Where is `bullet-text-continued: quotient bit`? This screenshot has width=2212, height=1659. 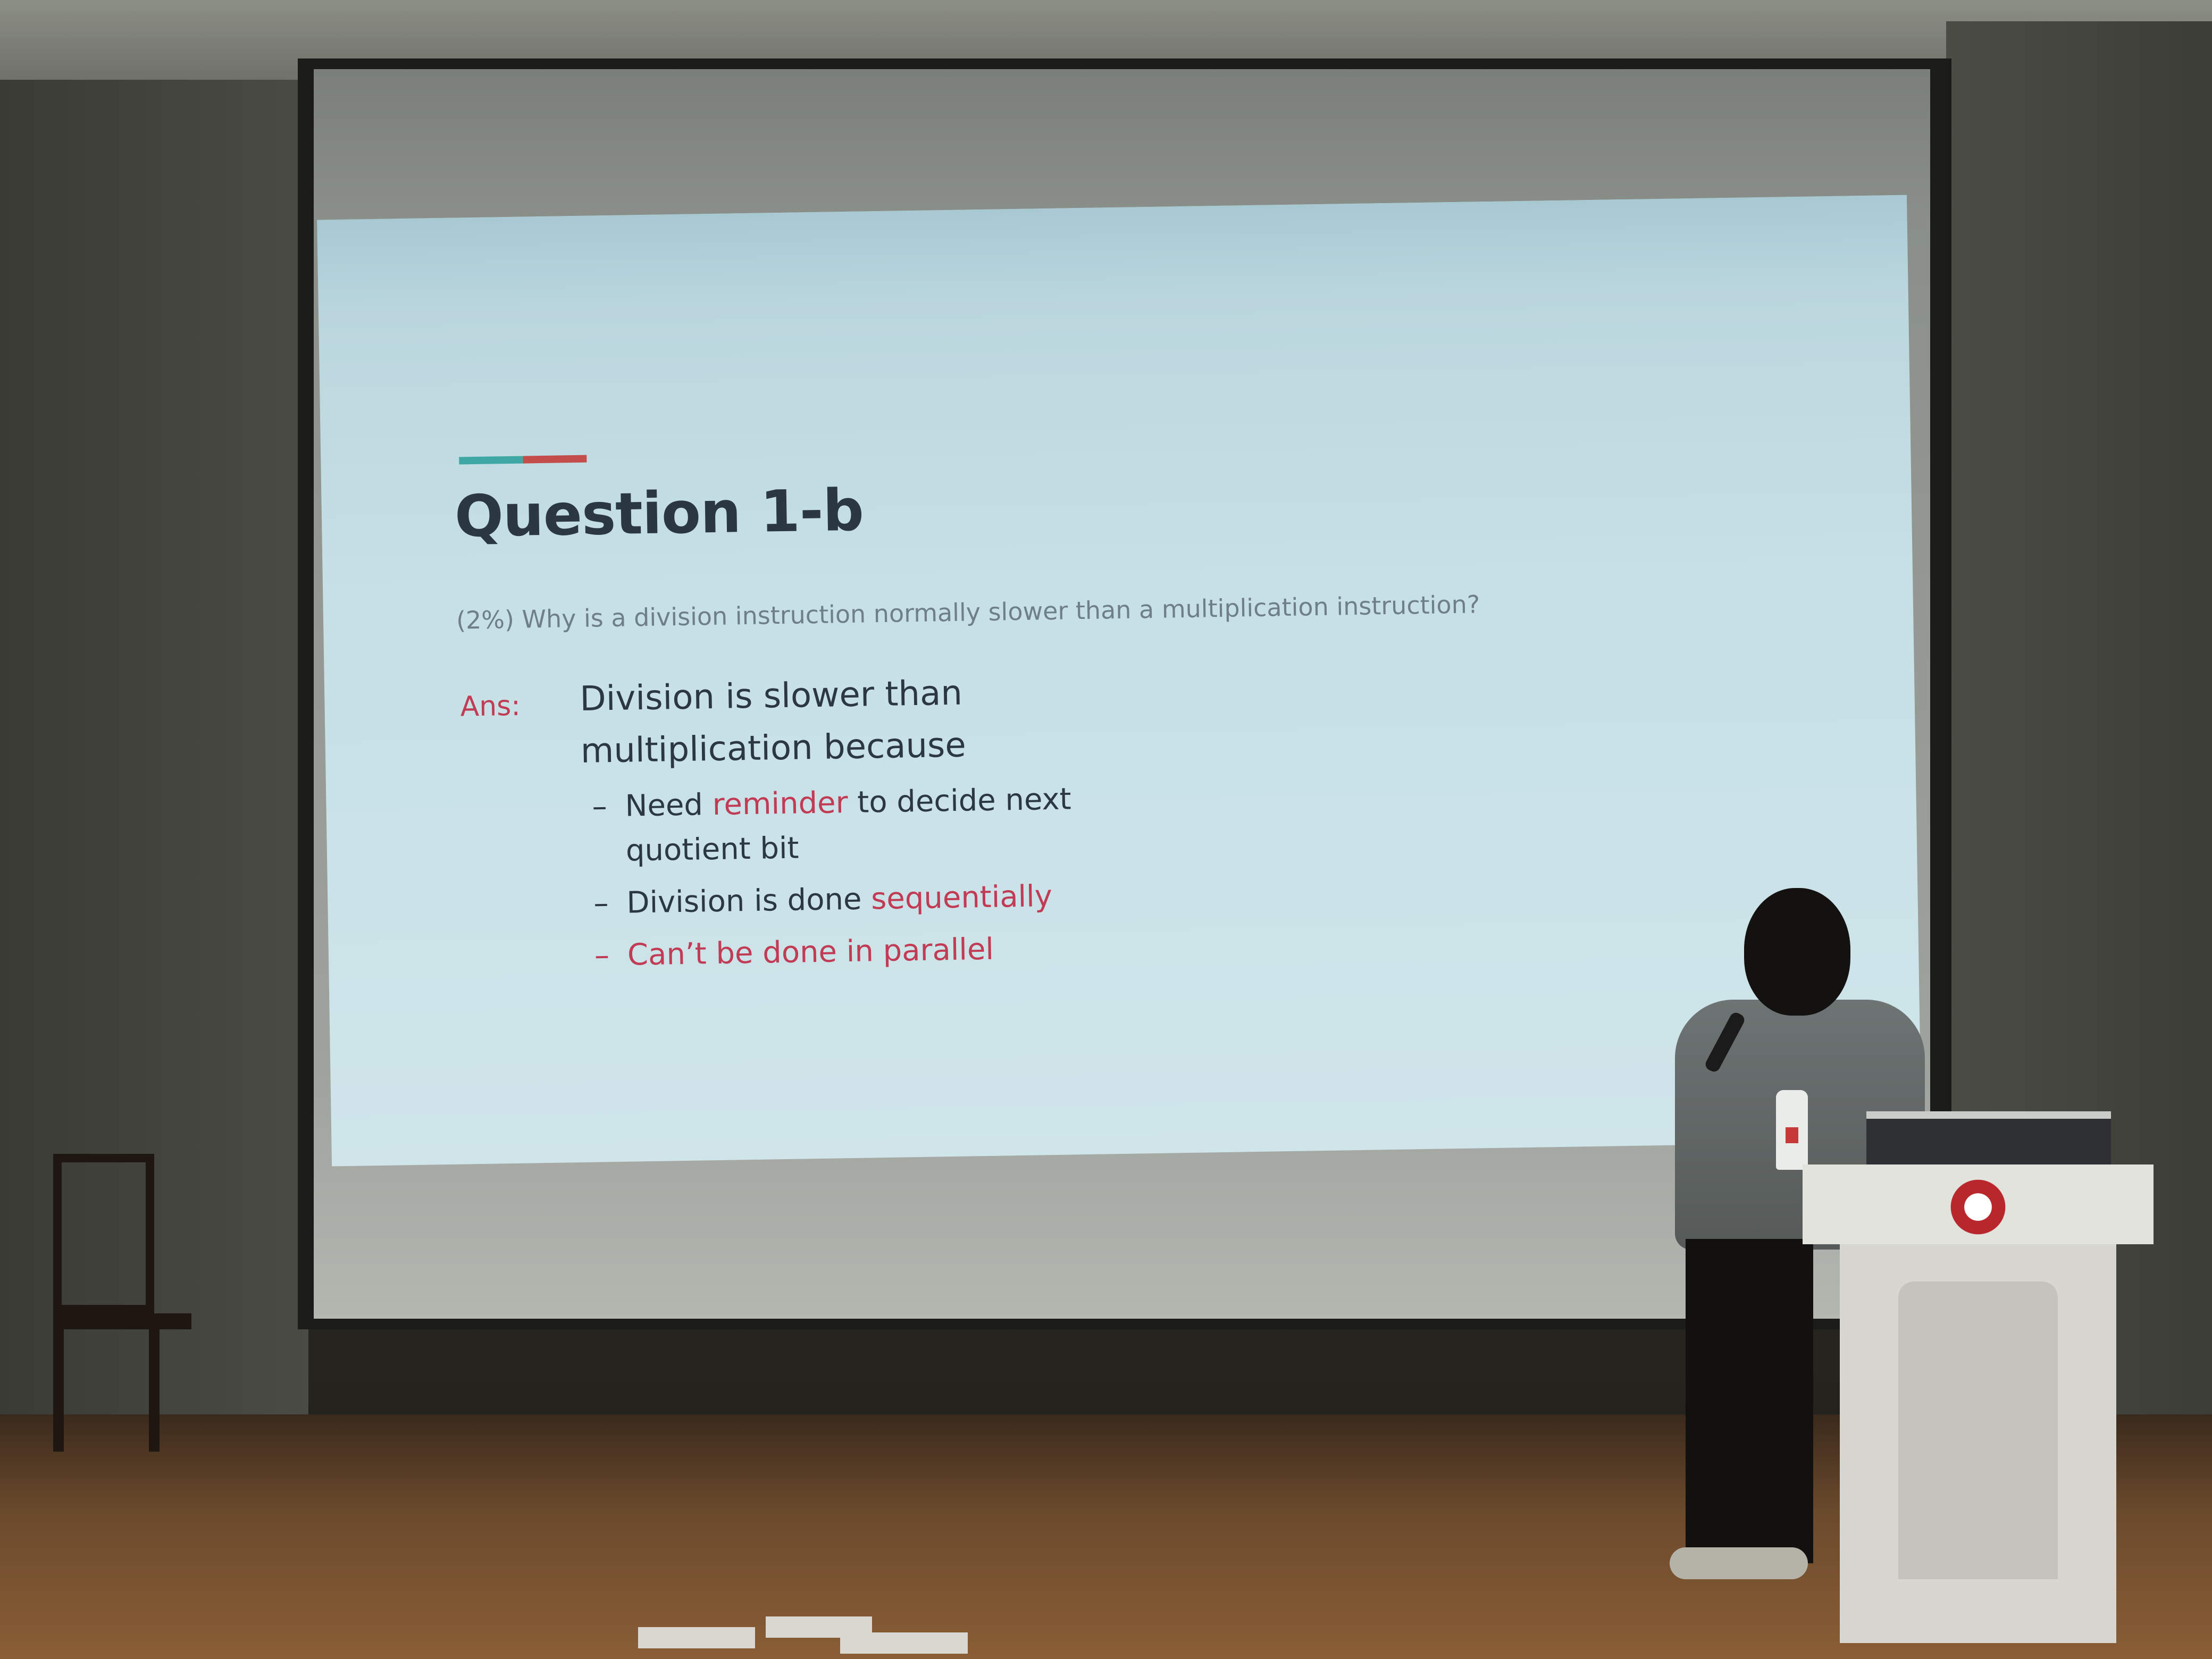
bullet-text-continued: quotient bit is located at coordinates (712, 849).